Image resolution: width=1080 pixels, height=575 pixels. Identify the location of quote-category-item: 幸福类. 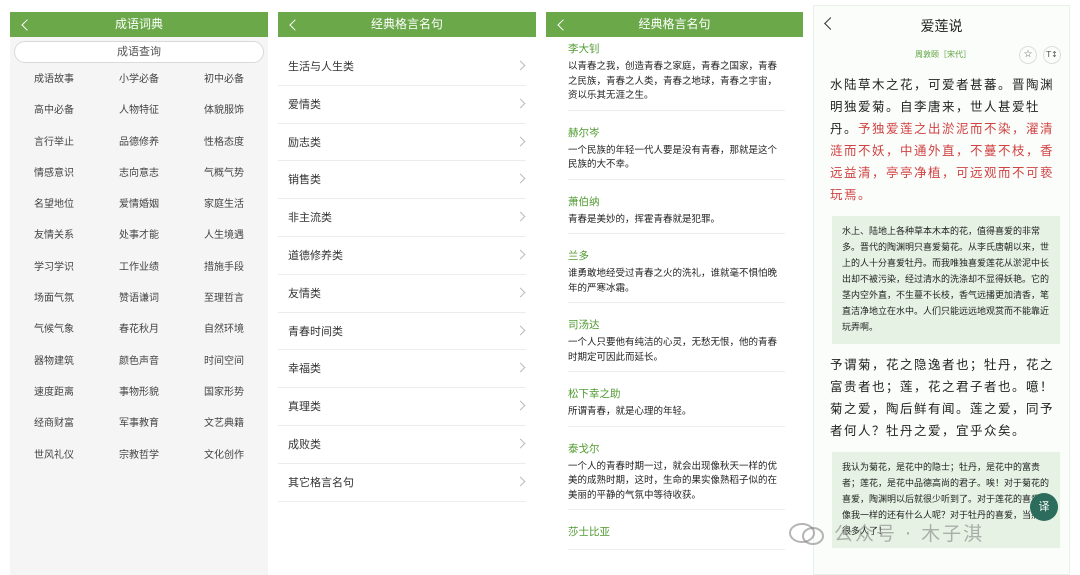
(402, 369).